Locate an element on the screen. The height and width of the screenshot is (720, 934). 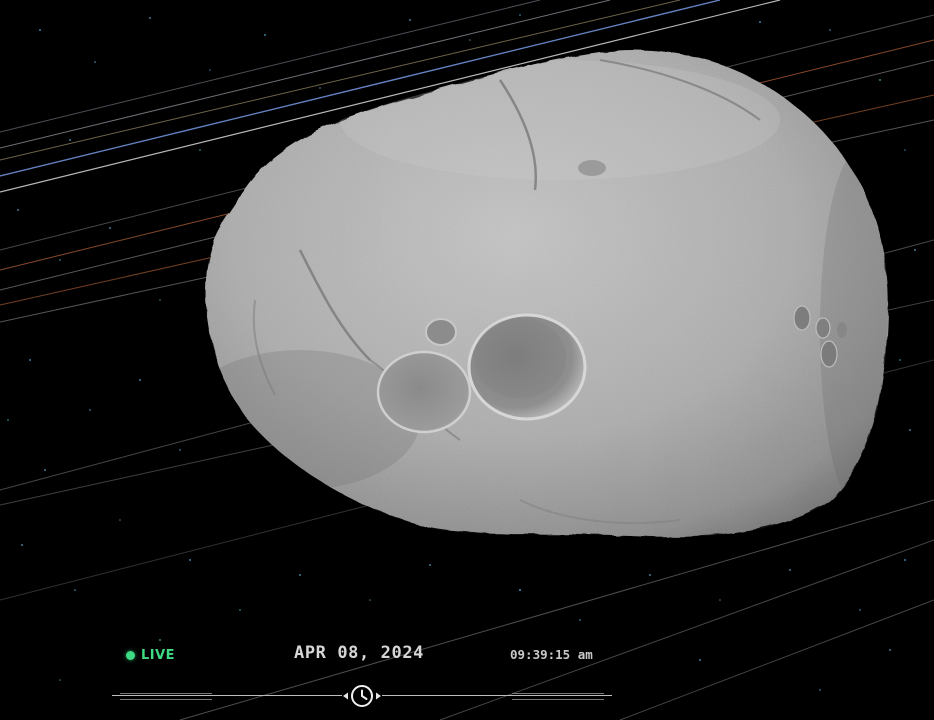
live-dot-icon is located at coordinates (130, 655).